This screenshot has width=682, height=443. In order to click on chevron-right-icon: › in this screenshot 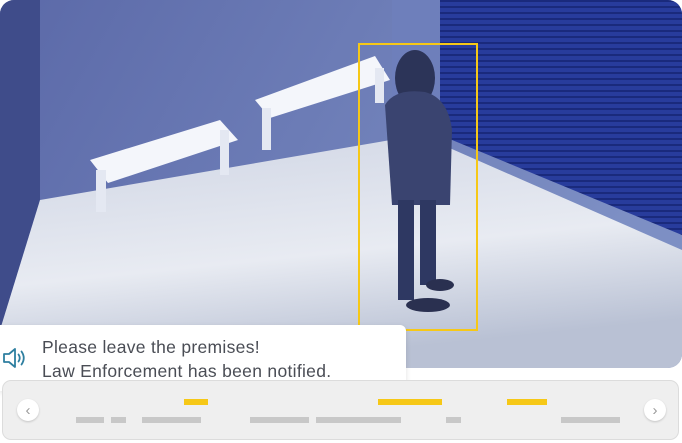, I will do `click(655, 410)`.